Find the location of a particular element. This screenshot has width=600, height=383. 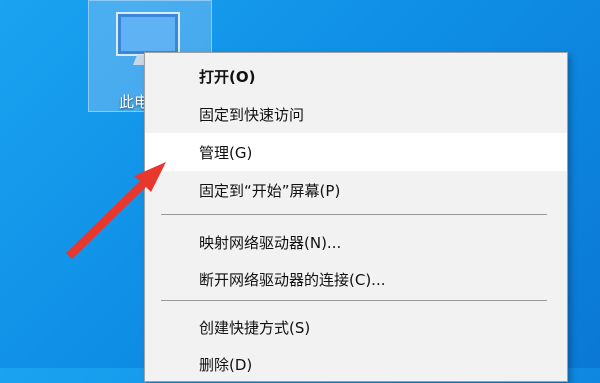

menu-item-delete: 删除(D) is located at coordinates (356, 364).